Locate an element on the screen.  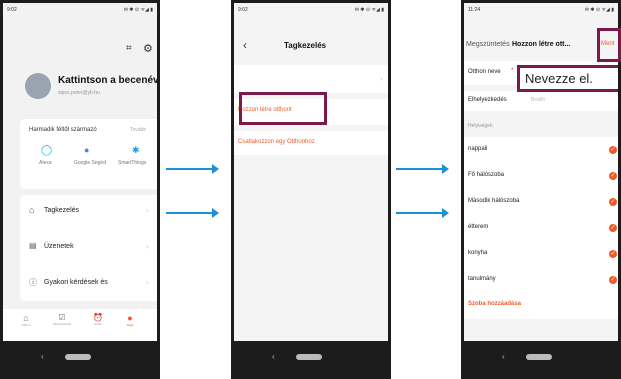
tab-label: Otthon is located at coordinates (26, 325).